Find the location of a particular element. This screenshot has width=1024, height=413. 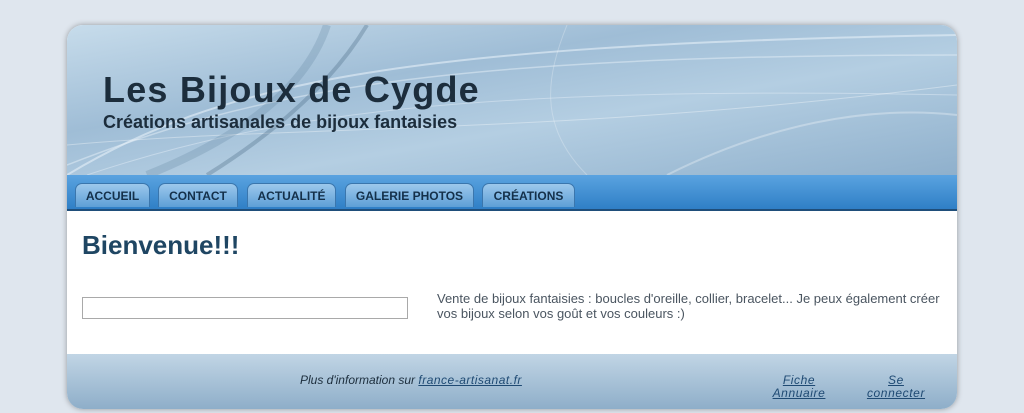

image-placeholder is located at coordinates (245, 308).